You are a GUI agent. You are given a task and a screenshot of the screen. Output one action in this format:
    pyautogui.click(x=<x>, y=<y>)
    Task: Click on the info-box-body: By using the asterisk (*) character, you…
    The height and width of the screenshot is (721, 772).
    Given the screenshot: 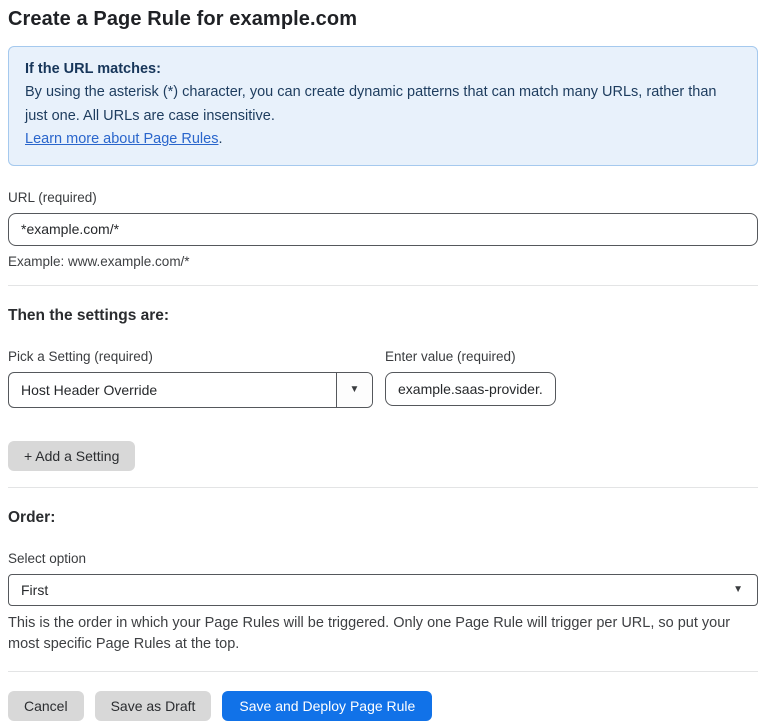 What is the action you would take?
    pyautogui.click(x=371, y=104)
    